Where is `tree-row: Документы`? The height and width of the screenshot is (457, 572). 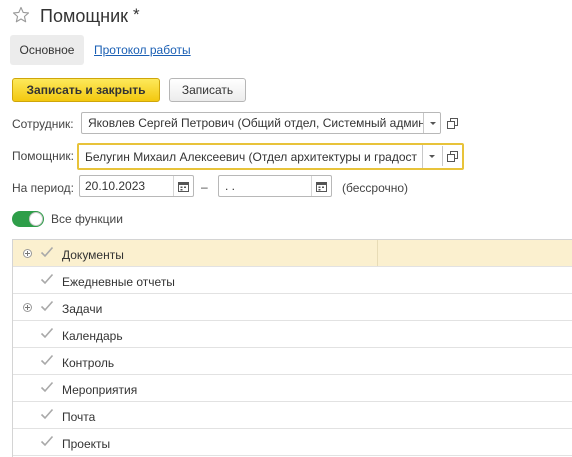 tree-row: Документы is located at coordinates (292, 253).